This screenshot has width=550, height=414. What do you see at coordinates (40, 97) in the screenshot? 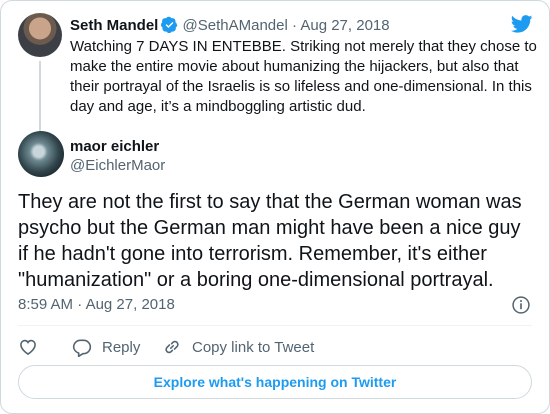
I see `thread-line` at bounding box center [40, 97].